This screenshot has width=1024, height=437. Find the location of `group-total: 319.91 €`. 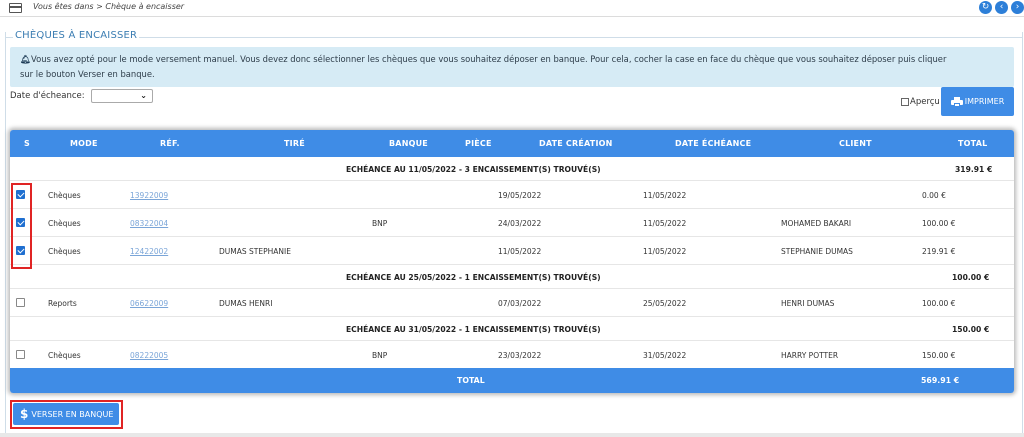

group-total: 319.91 € is located at coordinates (974, 169).